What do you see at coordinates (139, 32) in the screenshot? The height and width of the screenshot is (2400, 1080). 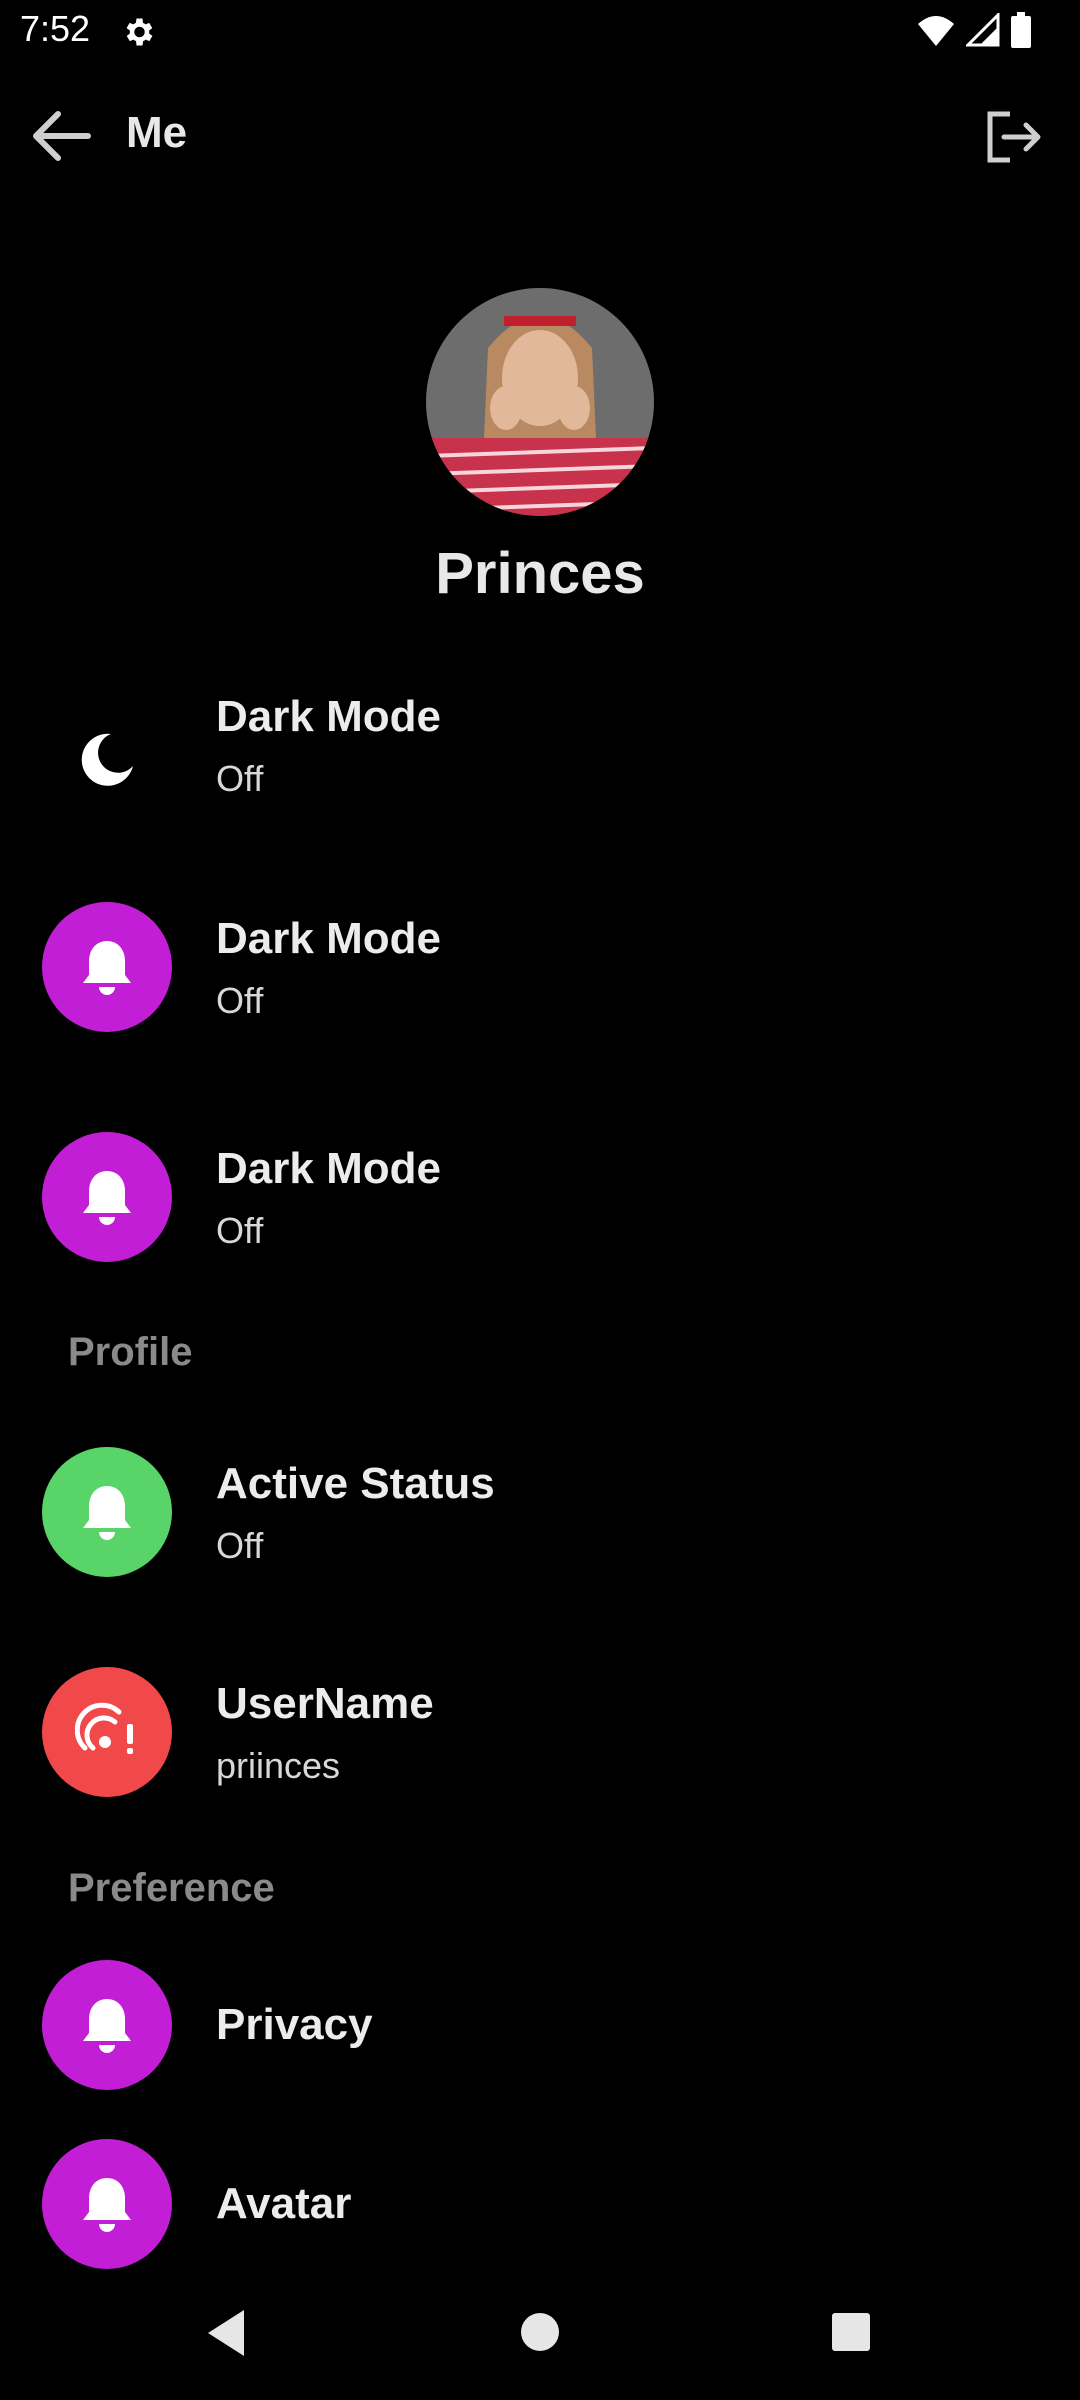 I see `settings-gear-icon` at bounding box center [139, 32].